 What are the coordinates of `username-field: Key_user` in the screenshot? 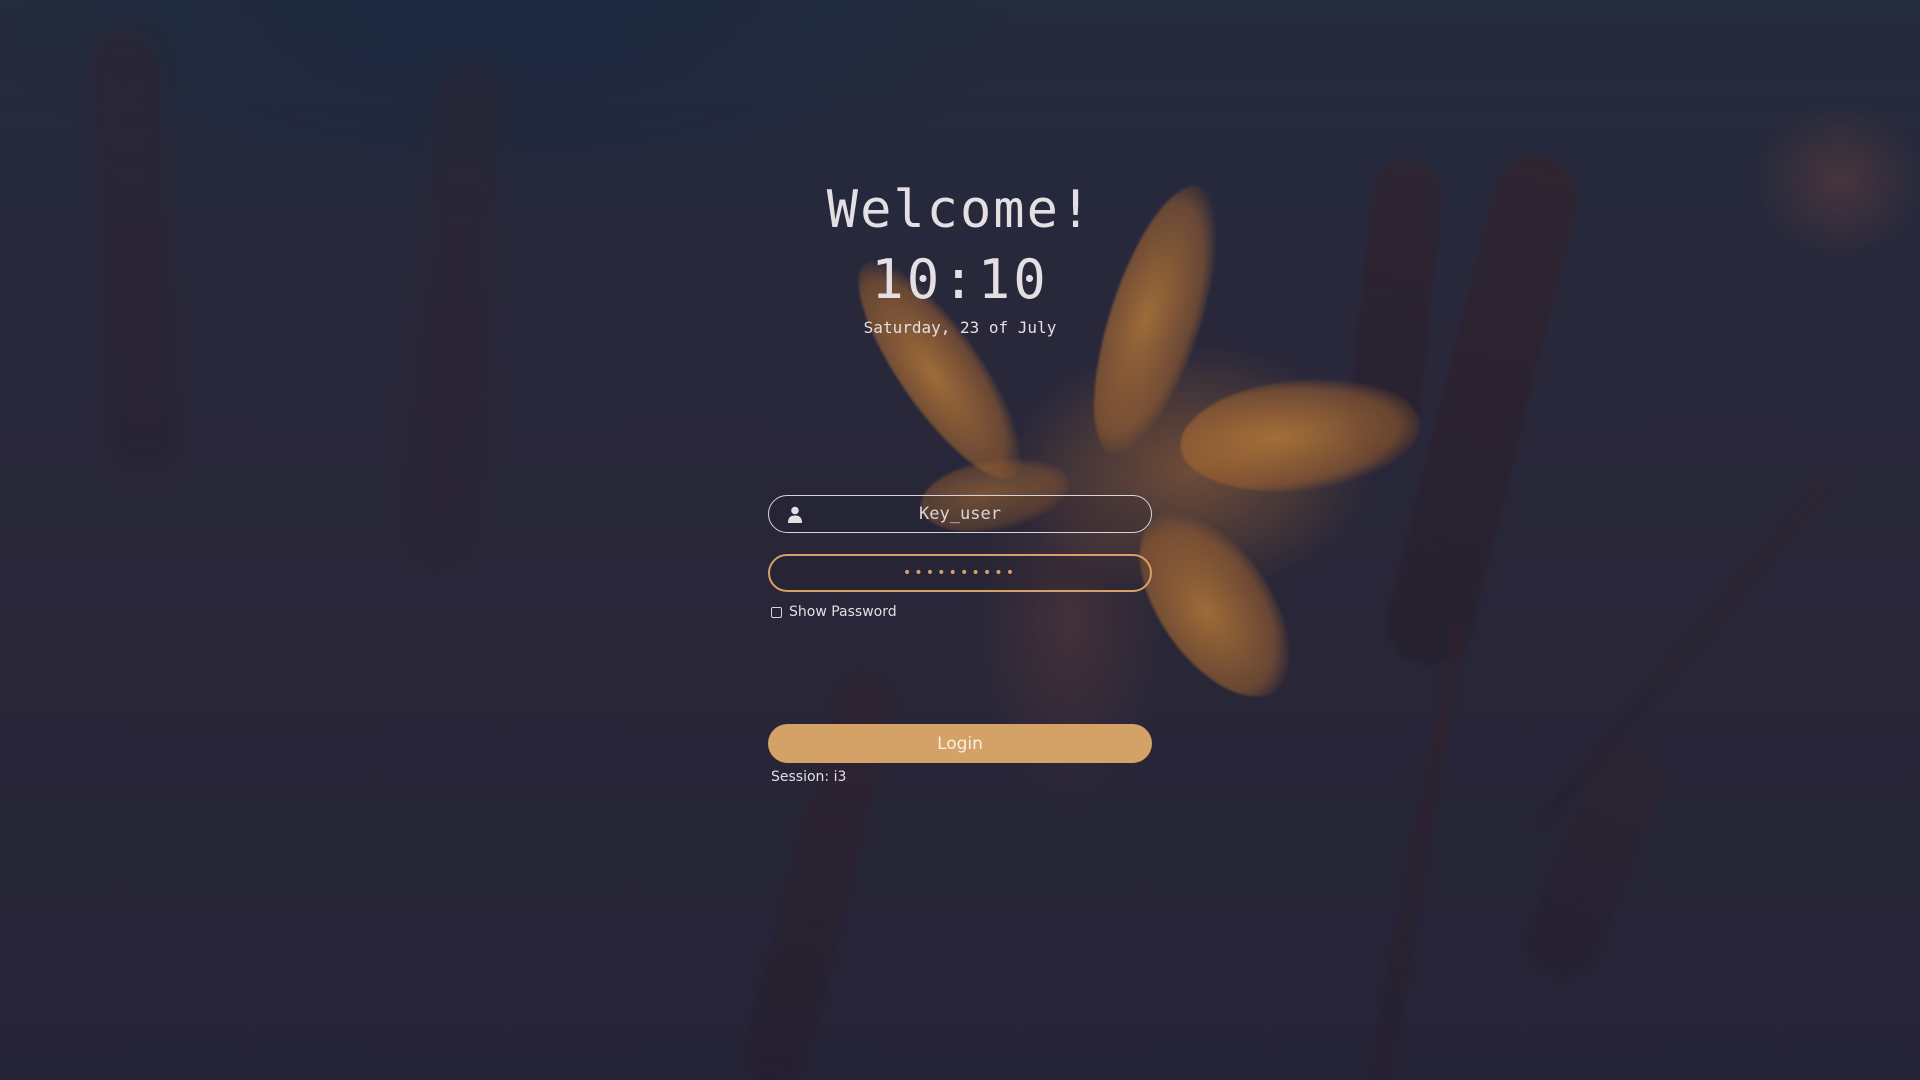 It's located at (960, 514).